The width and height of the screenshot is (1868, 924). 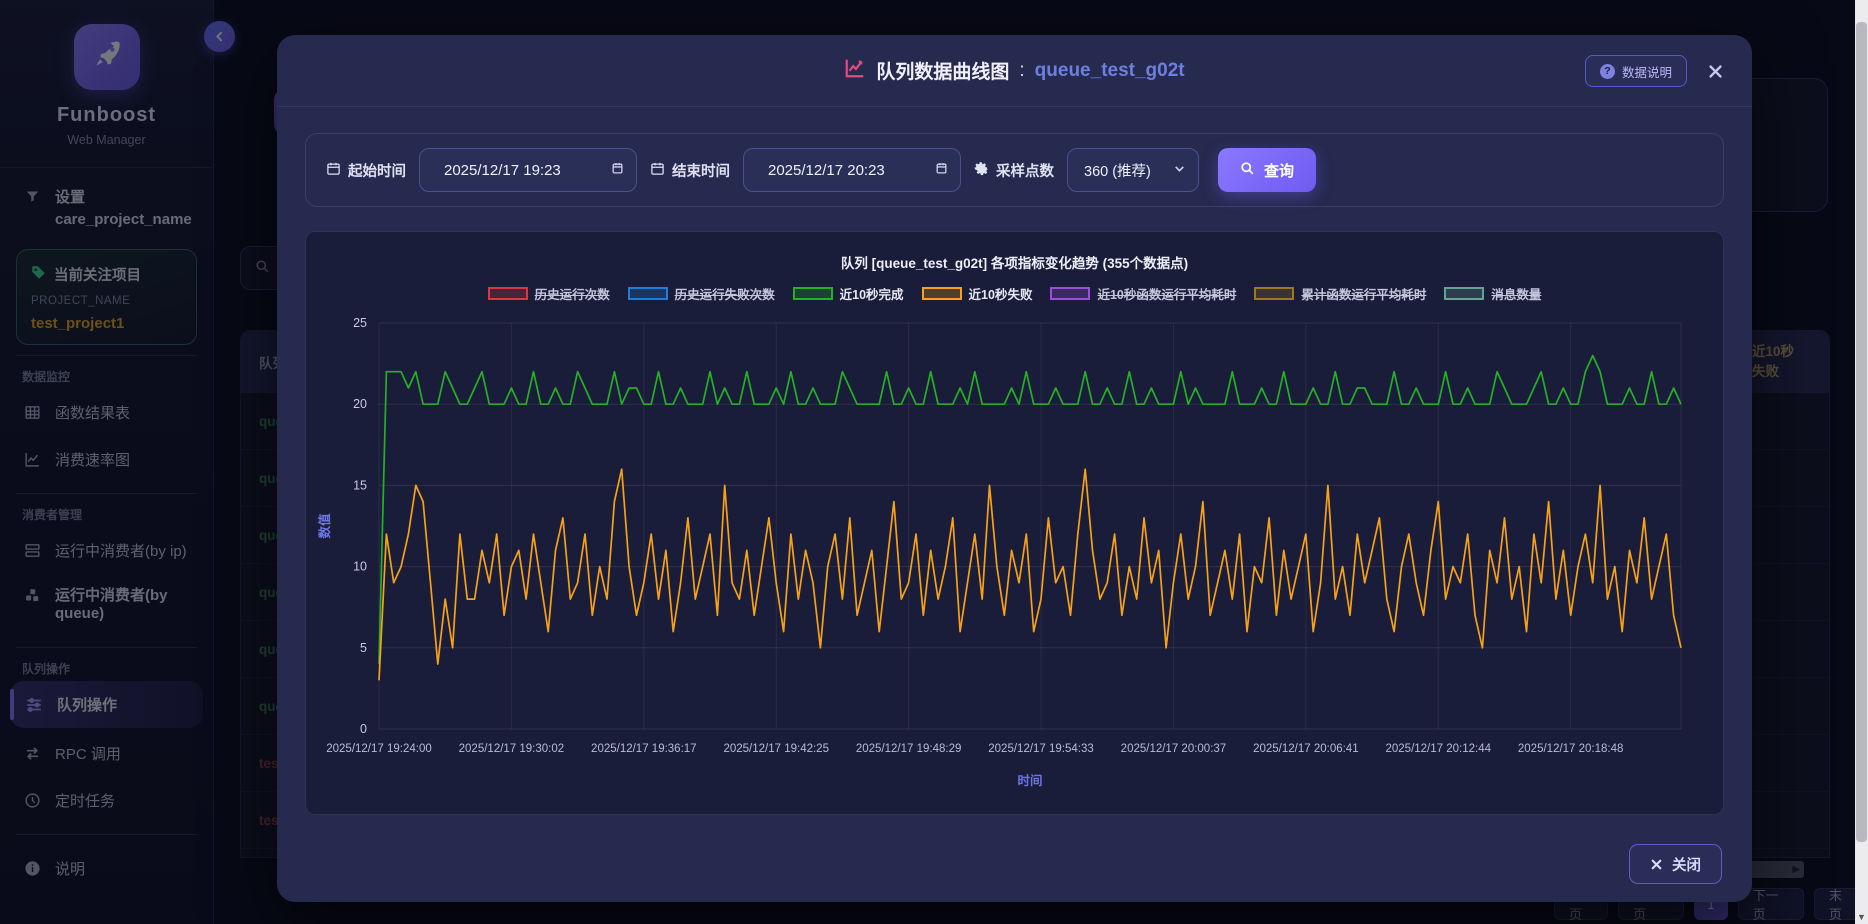 What do you see at coordinates (1364, 295) in the screenshot?
I see `legend-label: 累计函数运行平均耗时` at bounding box center [1364, 295].